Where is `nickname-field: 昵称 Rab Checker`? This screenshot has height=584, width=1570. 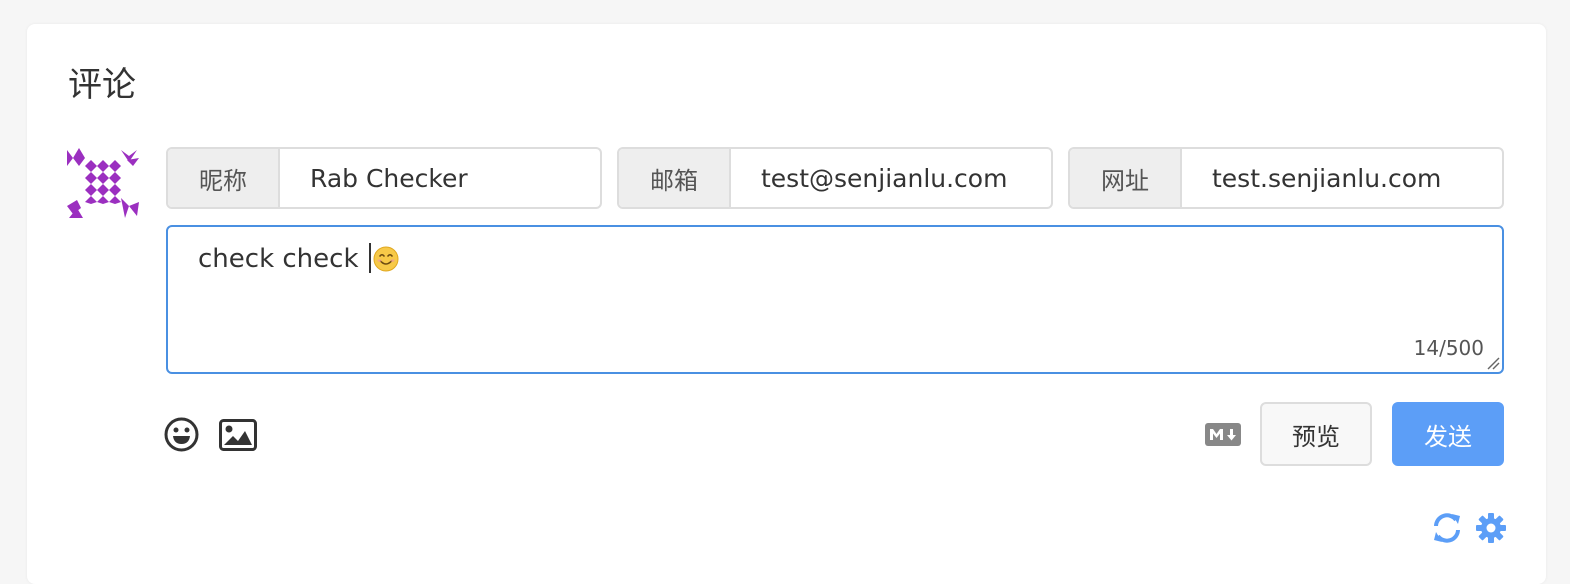 nickname-field: 昵称 Rab Checker is located at coordinates (384, 178).